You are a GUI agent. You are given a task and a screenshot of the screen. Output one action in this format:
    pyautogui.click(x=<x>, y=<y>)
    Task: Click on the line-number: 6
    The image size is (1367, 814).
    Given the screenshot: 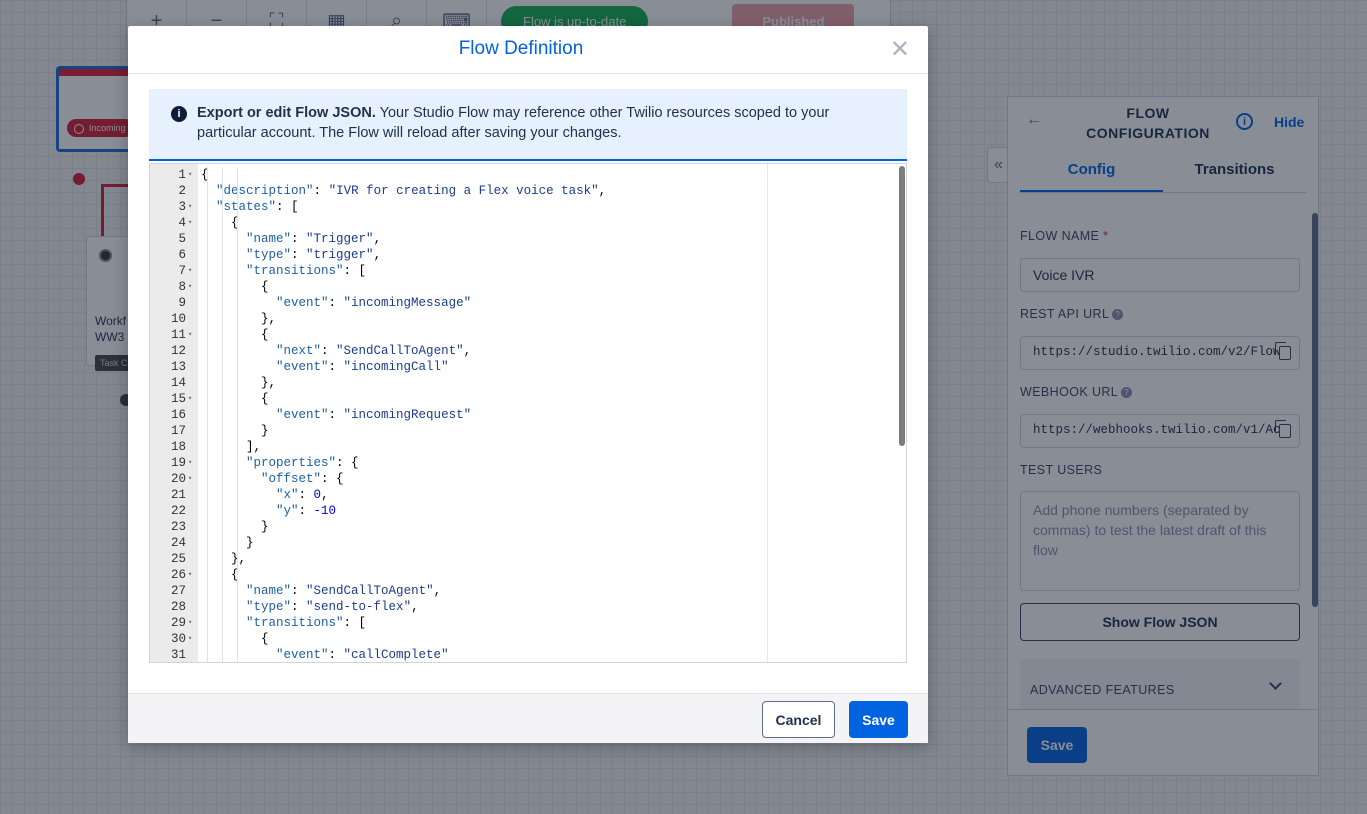 What is the action you would take?
    pyautogui.click(x=182, y=255)
    